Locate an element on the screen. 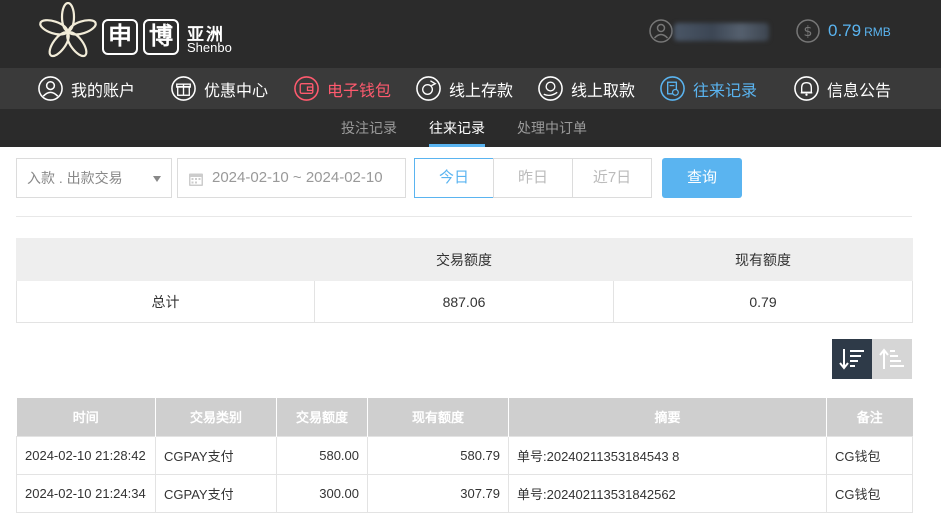  deposit-icon is located at coordinates (428, 88).